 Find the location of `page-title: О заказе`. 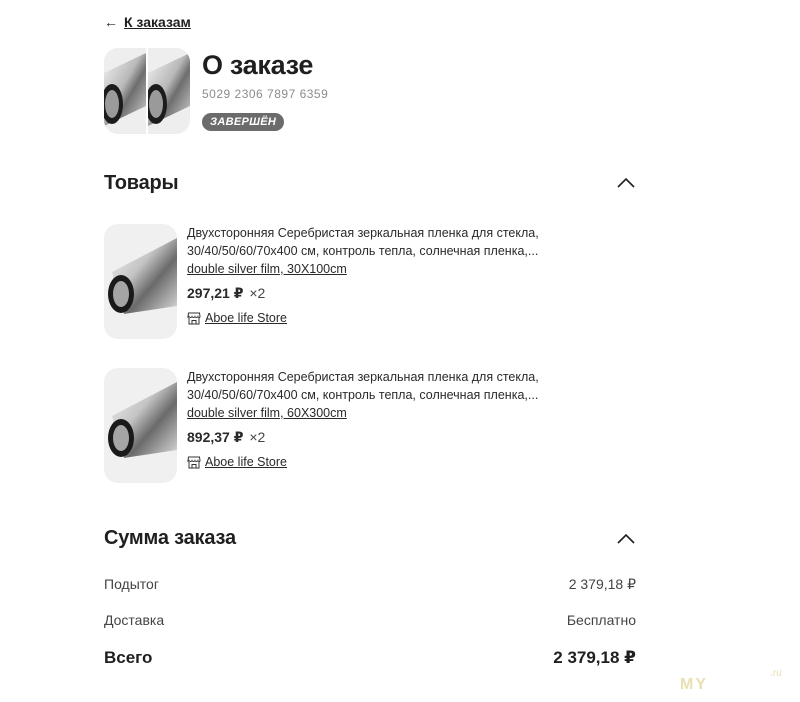

page-title: О заказе is located at coordinates (258, 65).